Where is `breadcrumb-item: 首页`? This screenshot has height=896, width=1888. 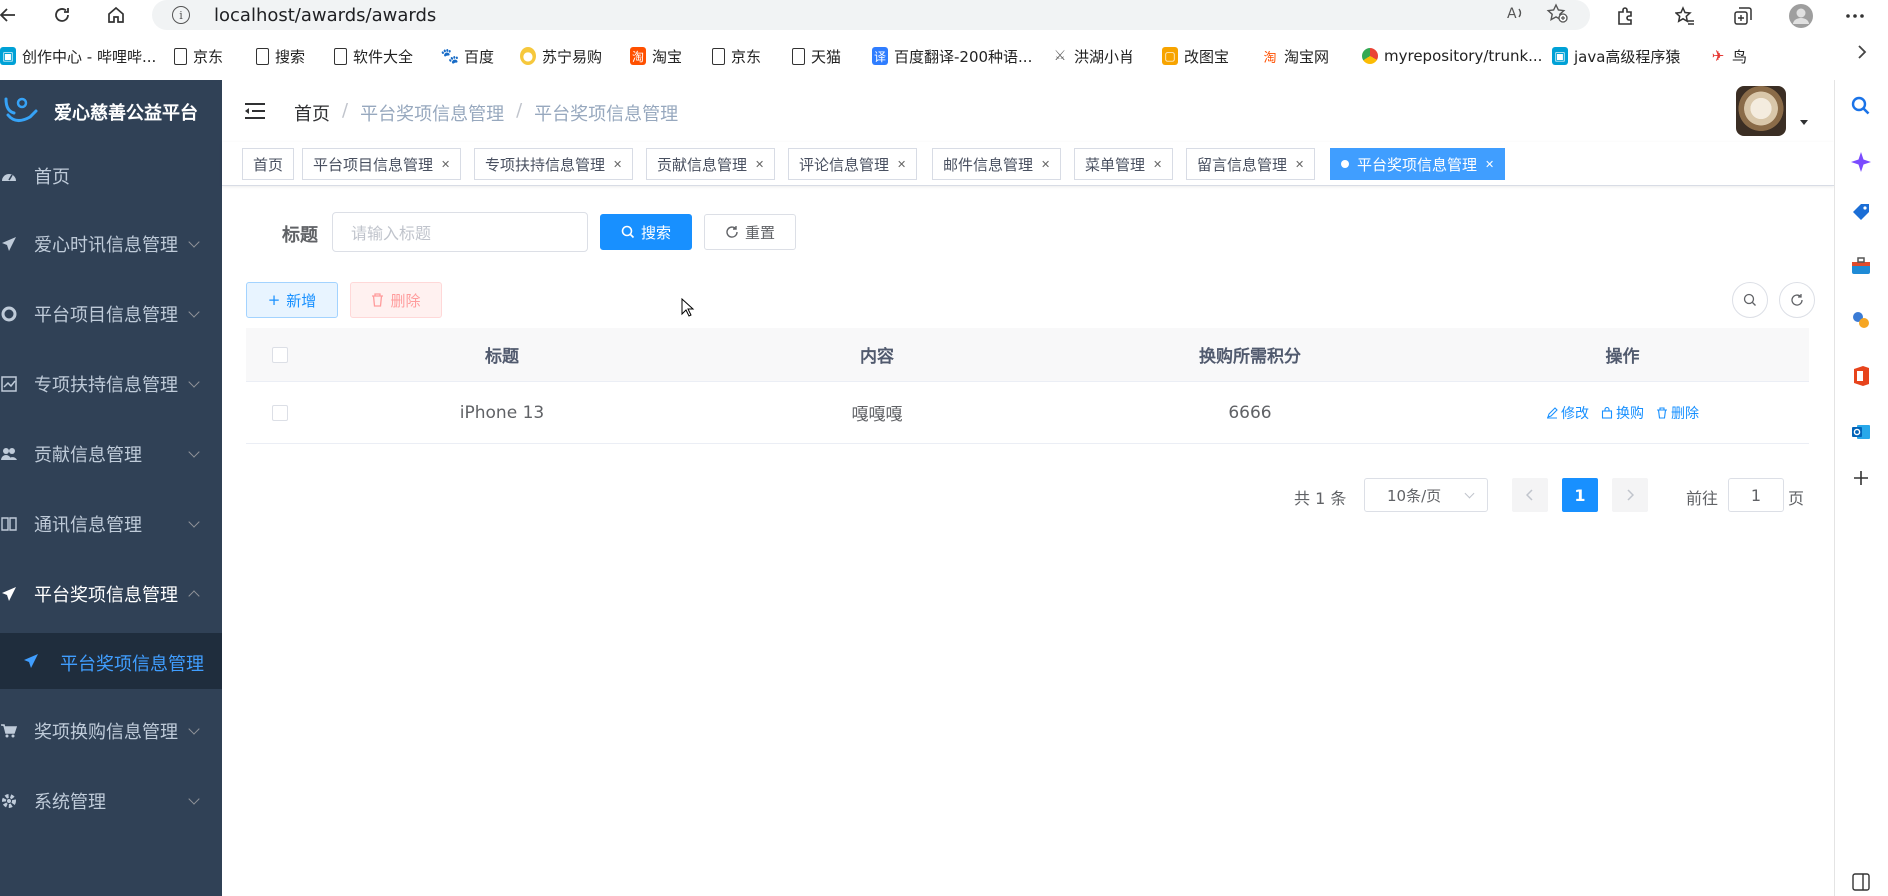
breadcrumb-item: 首页 is located at coordinates (312, 113).